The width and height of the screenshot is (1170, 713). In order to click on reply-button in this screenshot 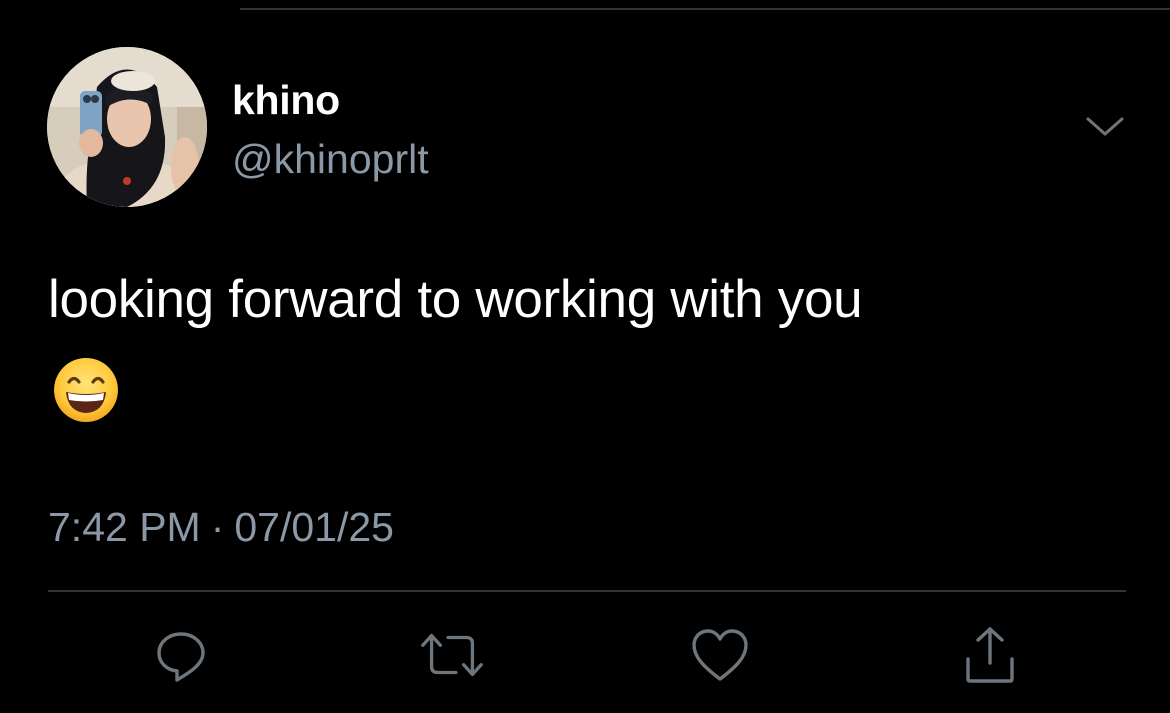, I will do `click(181, 655)`.